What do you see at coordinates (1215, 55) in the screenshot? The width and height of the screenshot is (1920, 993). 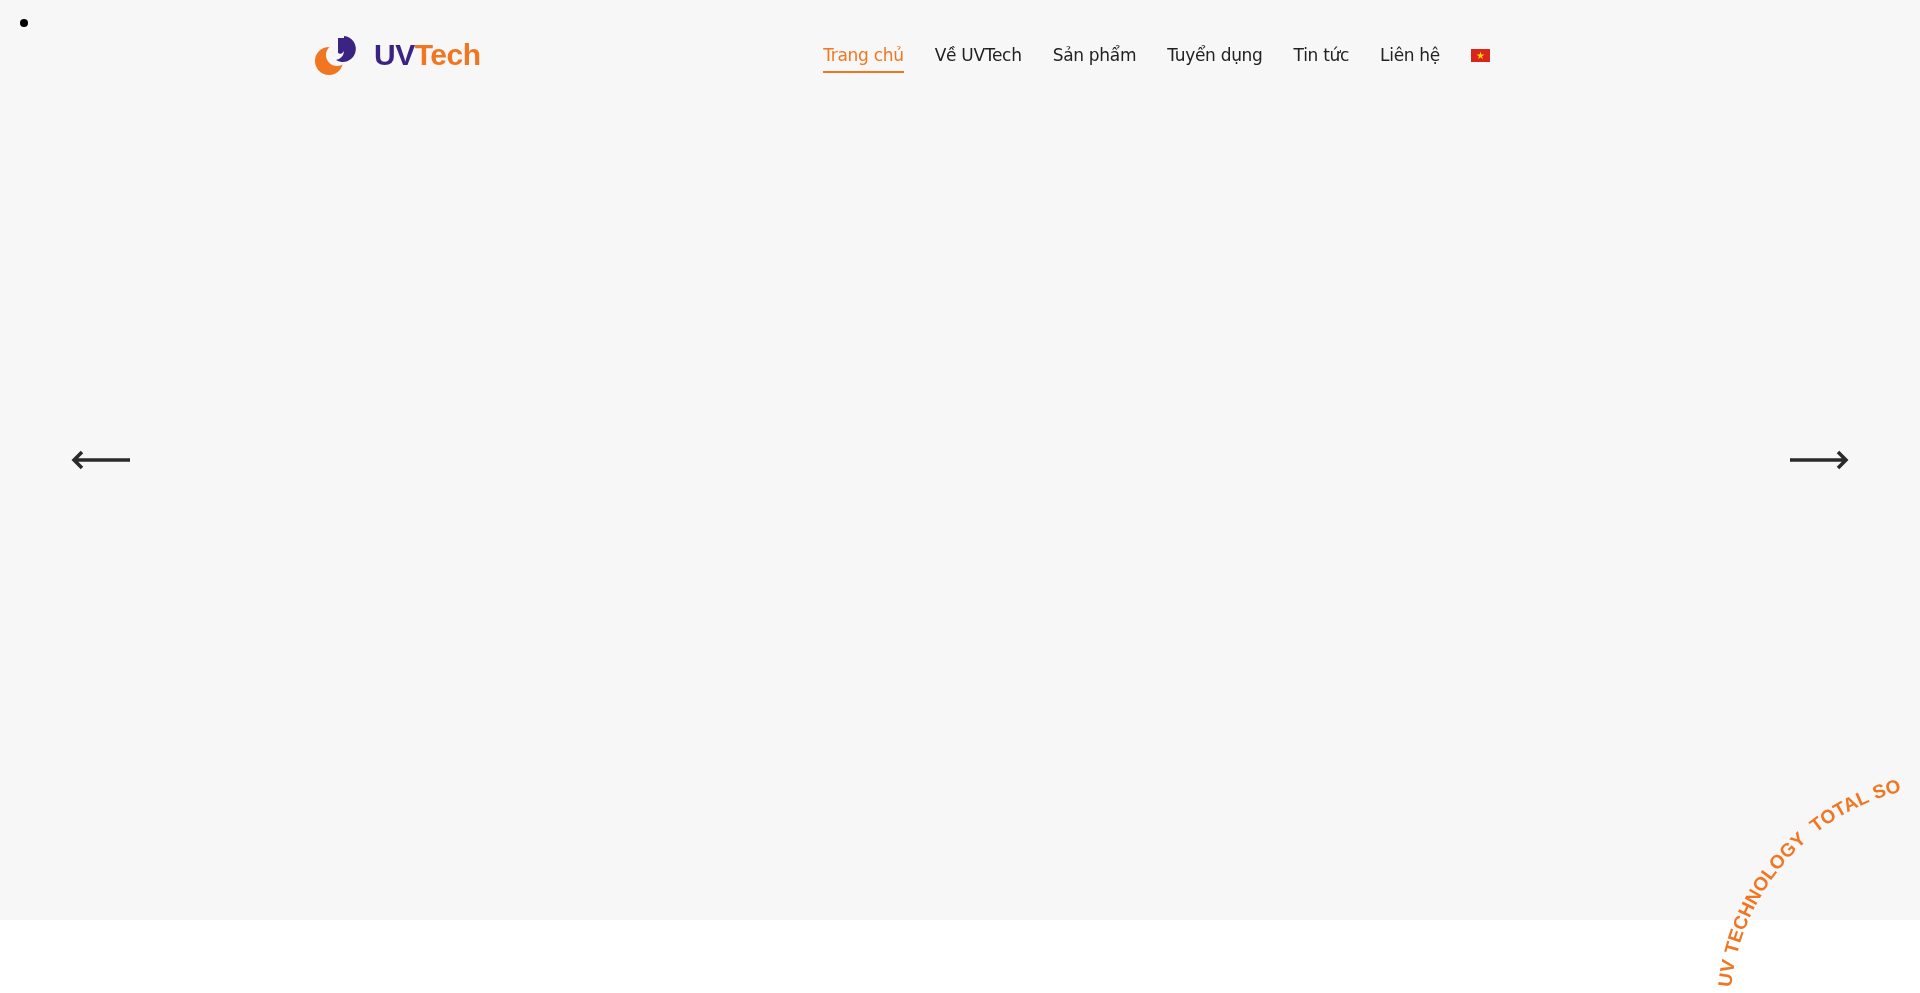 I see `nav-link: Tuyển dụng` at bounding box center [1215, 55].